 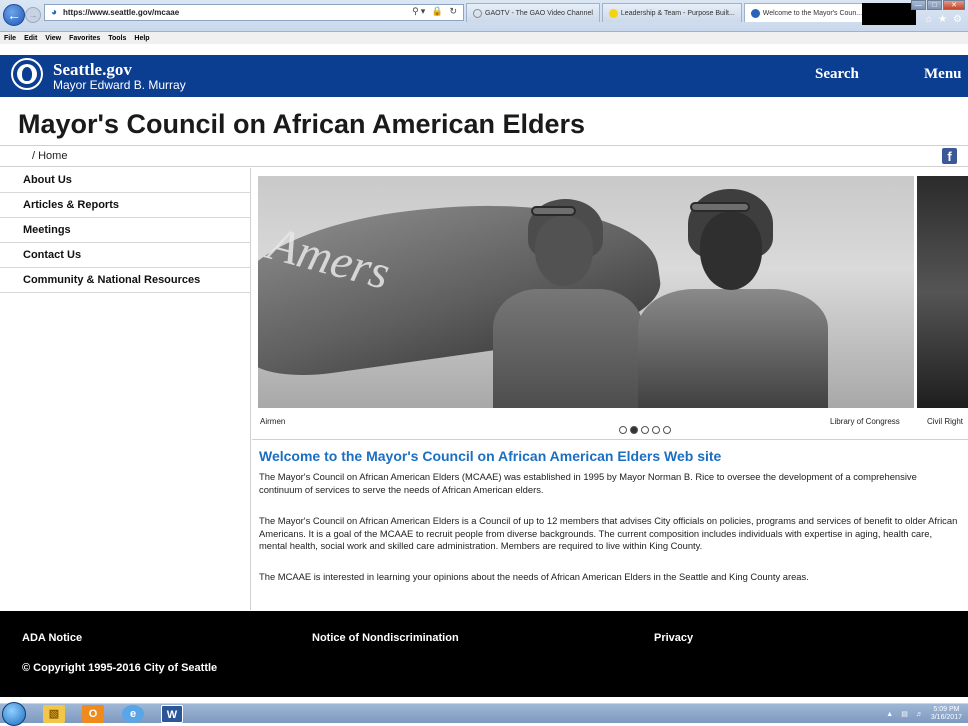 I want to click on internet-explorer-icon: e, so click(x=133, y=714).